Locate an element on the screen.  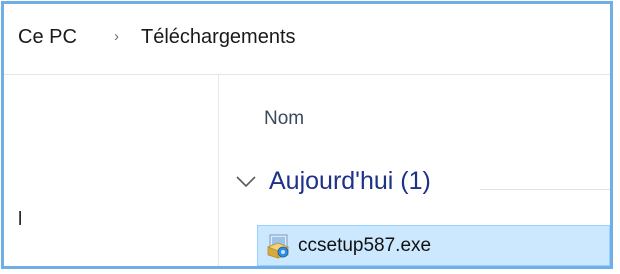
file-name: ccsetup587.exe is located at coordinates (365, 245).